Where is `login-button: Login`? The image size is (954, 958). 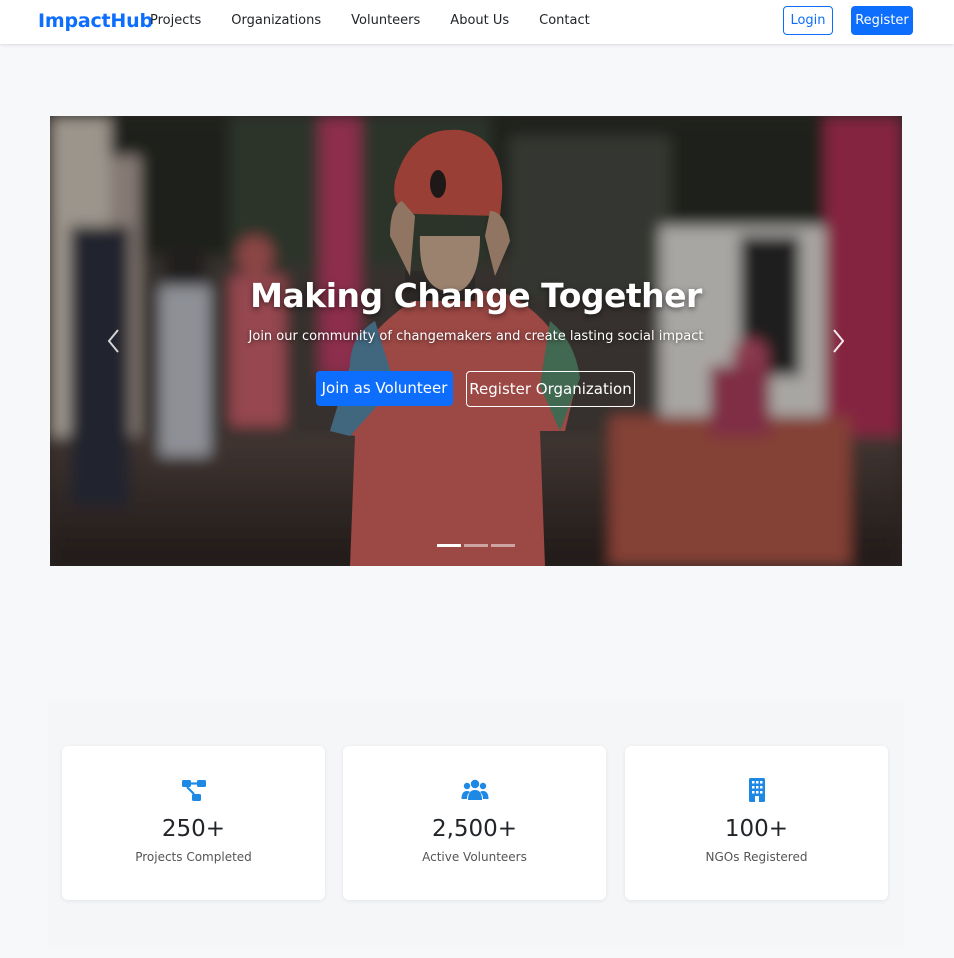
login-button: Login is located at coordinates (808, 20).